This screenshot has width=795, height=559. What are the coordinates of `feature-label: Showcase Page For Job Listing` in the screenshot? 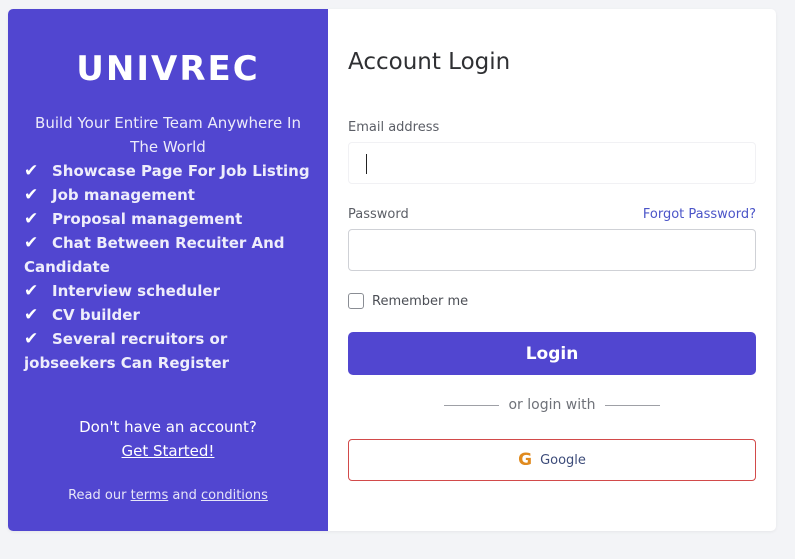 It's located at (181, 171).